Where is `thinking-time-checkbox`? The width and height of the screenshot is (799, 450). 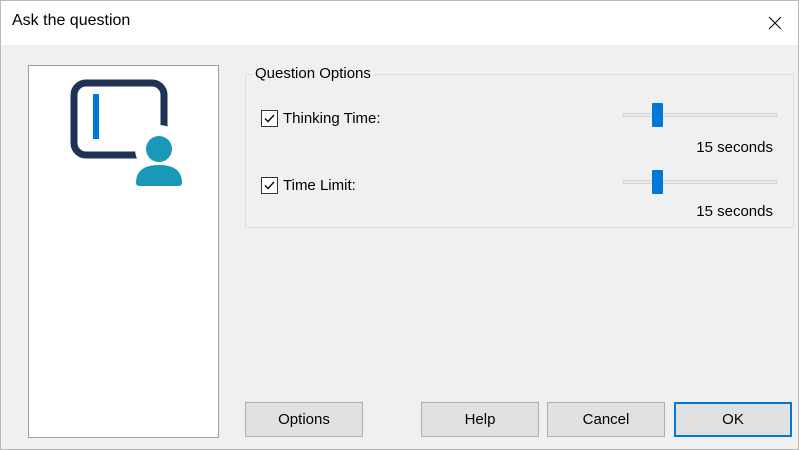 thinking-time-checkbox is located at coordinates (269, 118).